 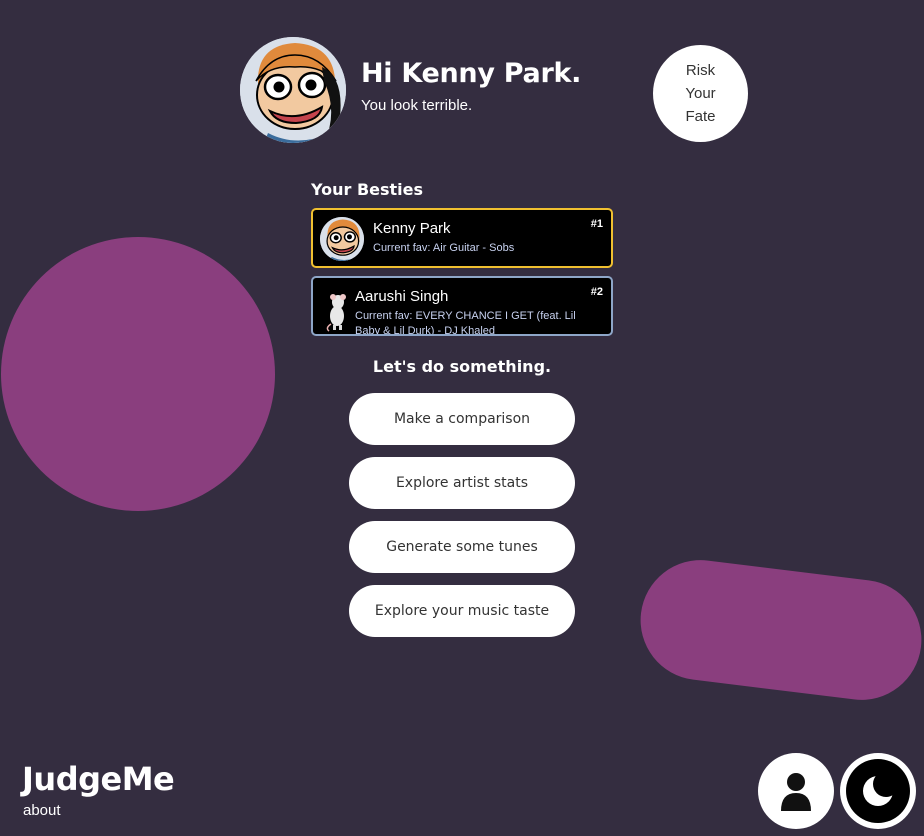 I want to click on user-avatar, so click(x=293, y=90).